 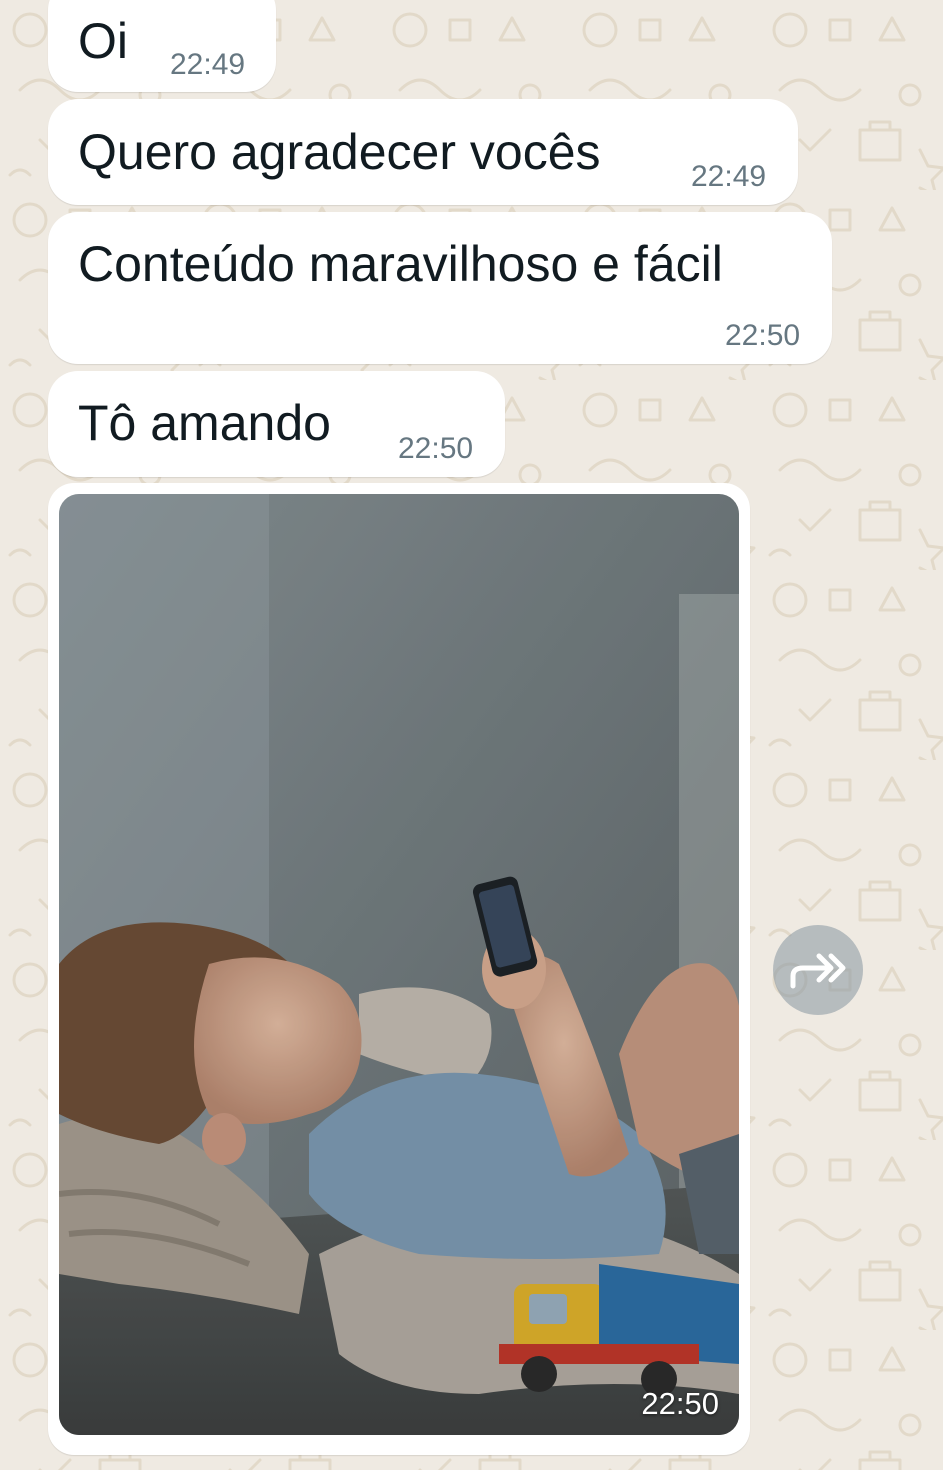 I want to click on forward-button, so click(x=818, y=970).